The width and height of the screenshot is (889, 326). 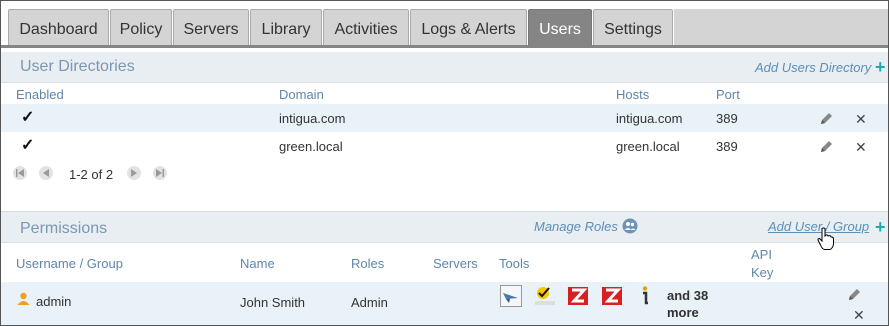 What do you see at coordinates (825, 238) in the screenshot?
I see `hand-cursor-icon` at bounding box center [825, 238].